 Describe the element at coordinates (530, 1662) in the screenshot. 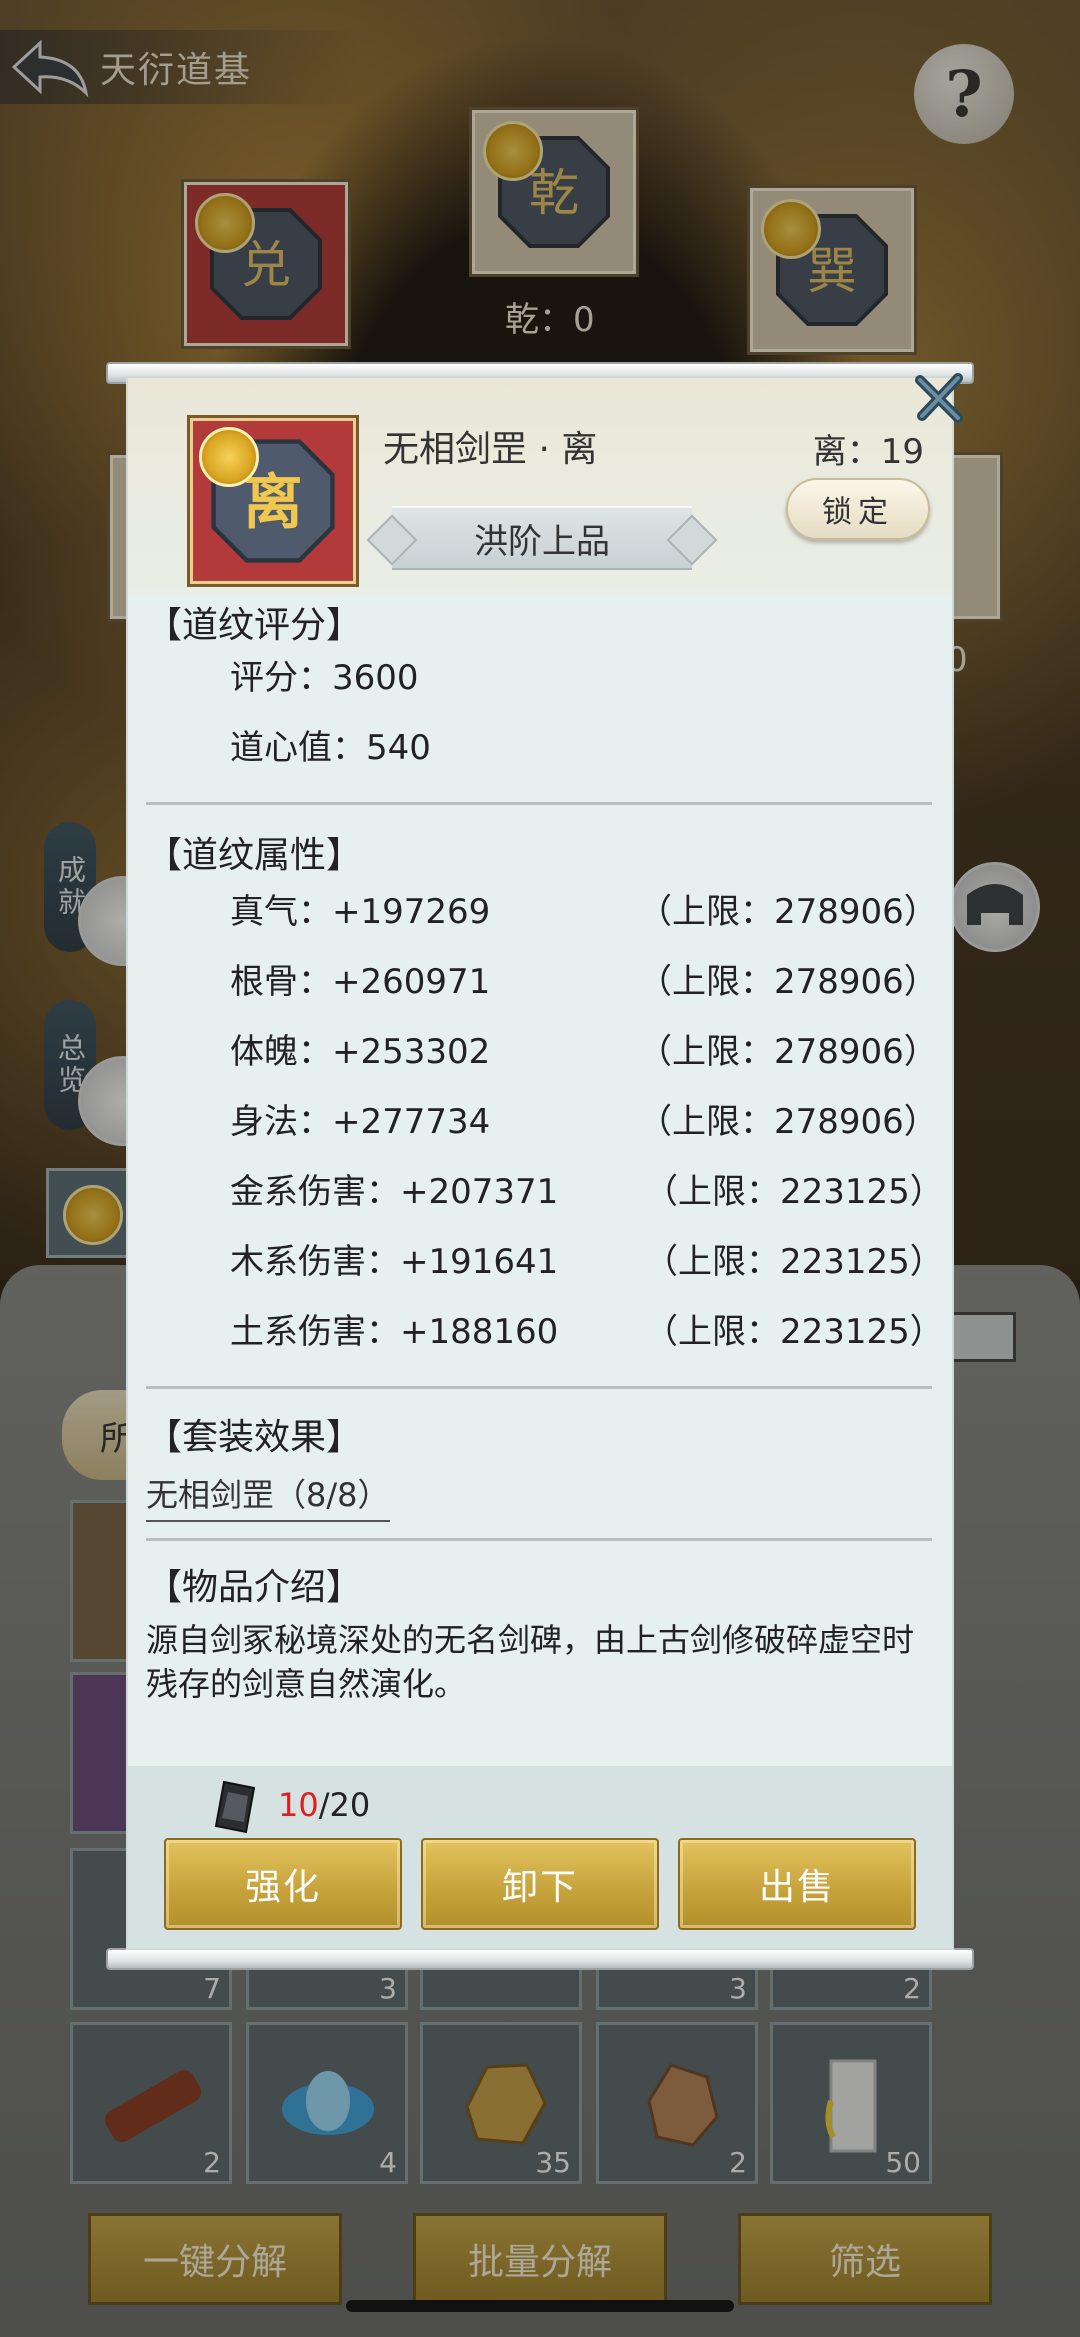

I see `item-description: 源自剑冢秘境深处的无名剑碑，由上古剑修破碎虚空时残存的剑意自然演化。` at that location.